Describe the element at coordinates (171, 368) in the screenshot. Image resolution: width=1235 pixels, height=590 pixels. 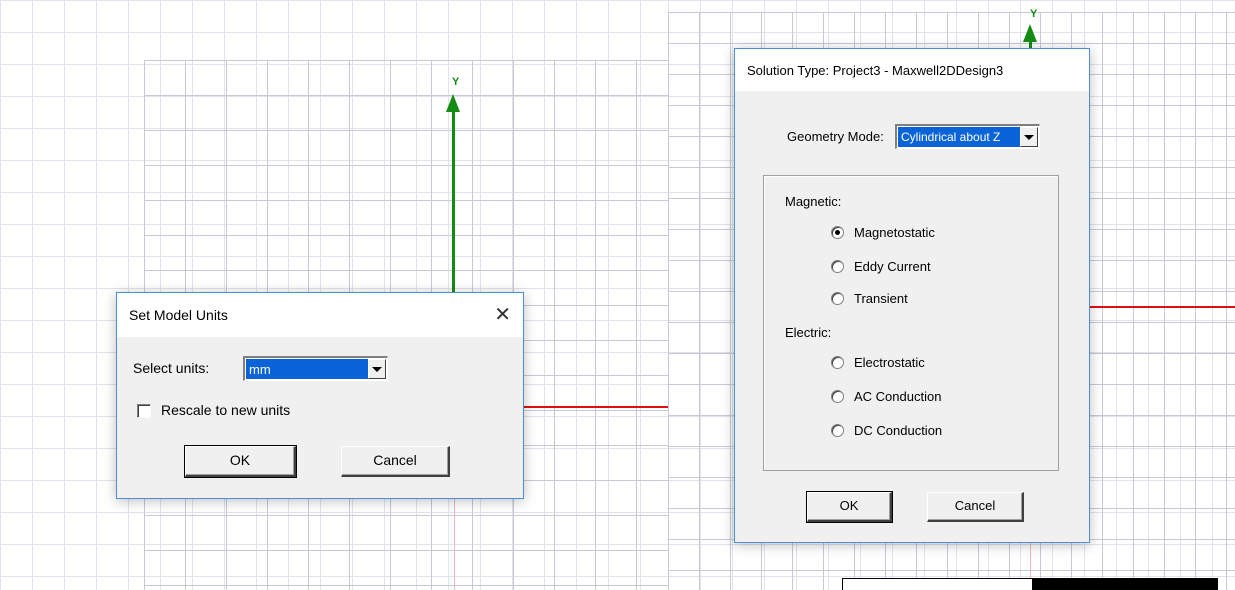
I see `select-units-label: Select units:` at that location.